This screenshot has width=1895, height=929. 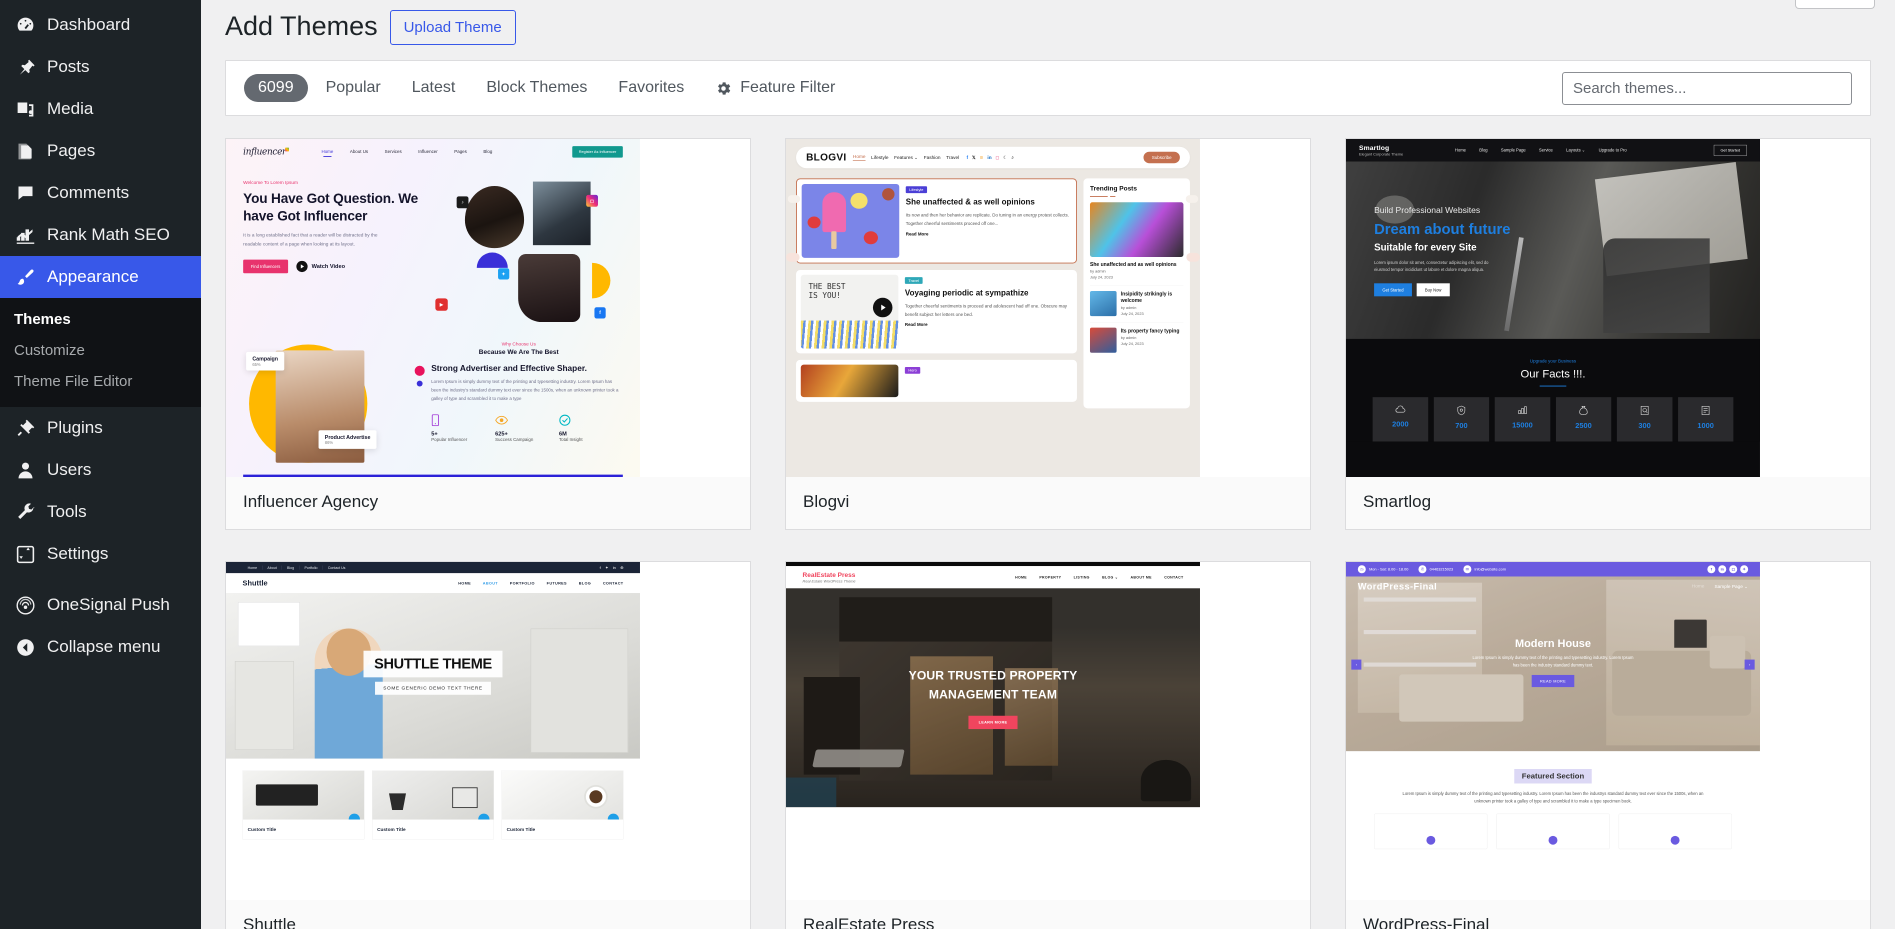 What do you see at coordinates (100, 647) in the screenshot?
I see `sidebar-item-collapse-menu: Collapse menu` at bounding box center [100, 647].